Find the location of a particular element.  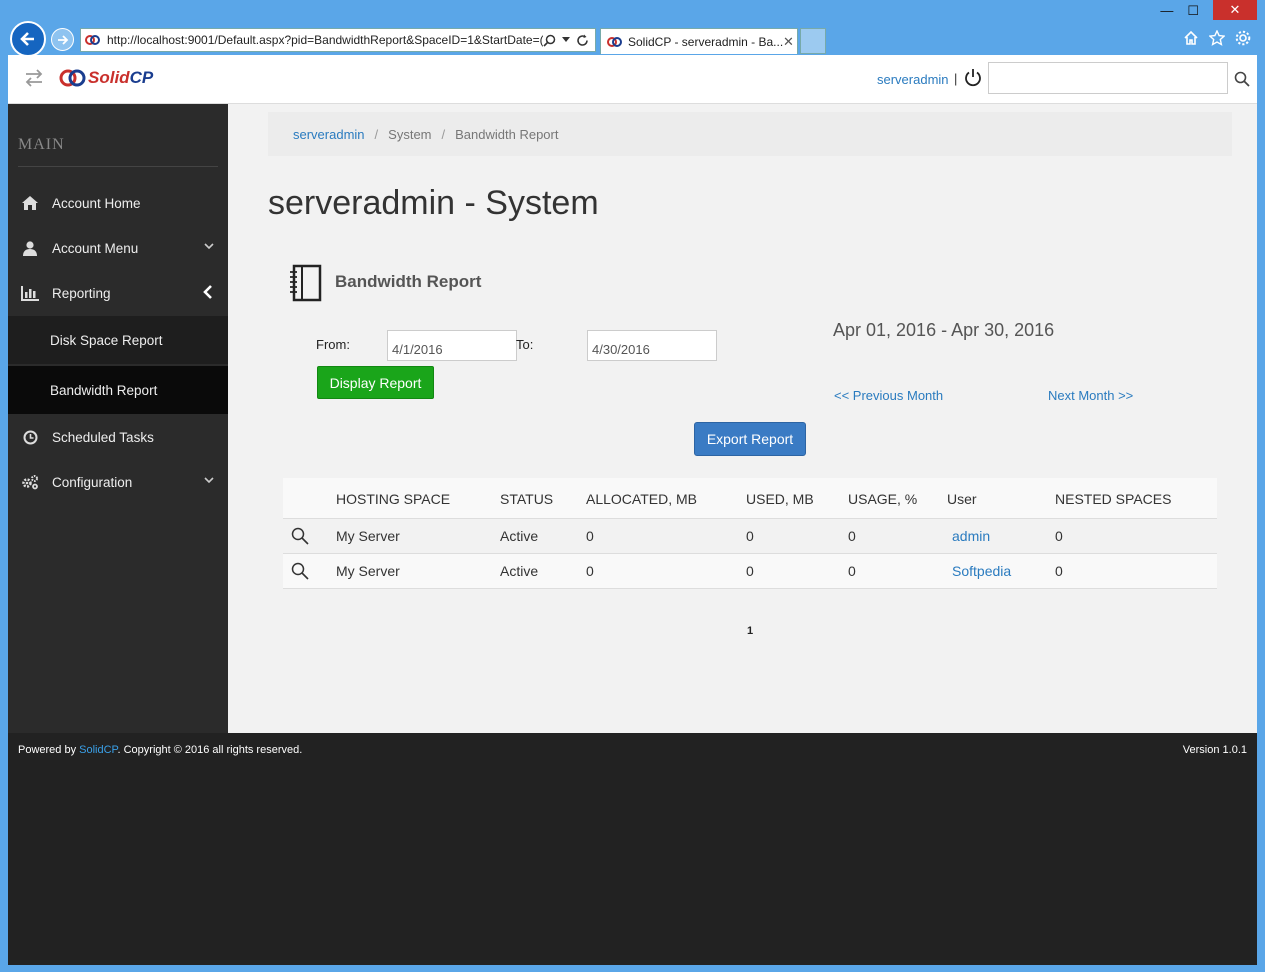

report-title: Bandwidth Report is located at coordinates (408, 281).